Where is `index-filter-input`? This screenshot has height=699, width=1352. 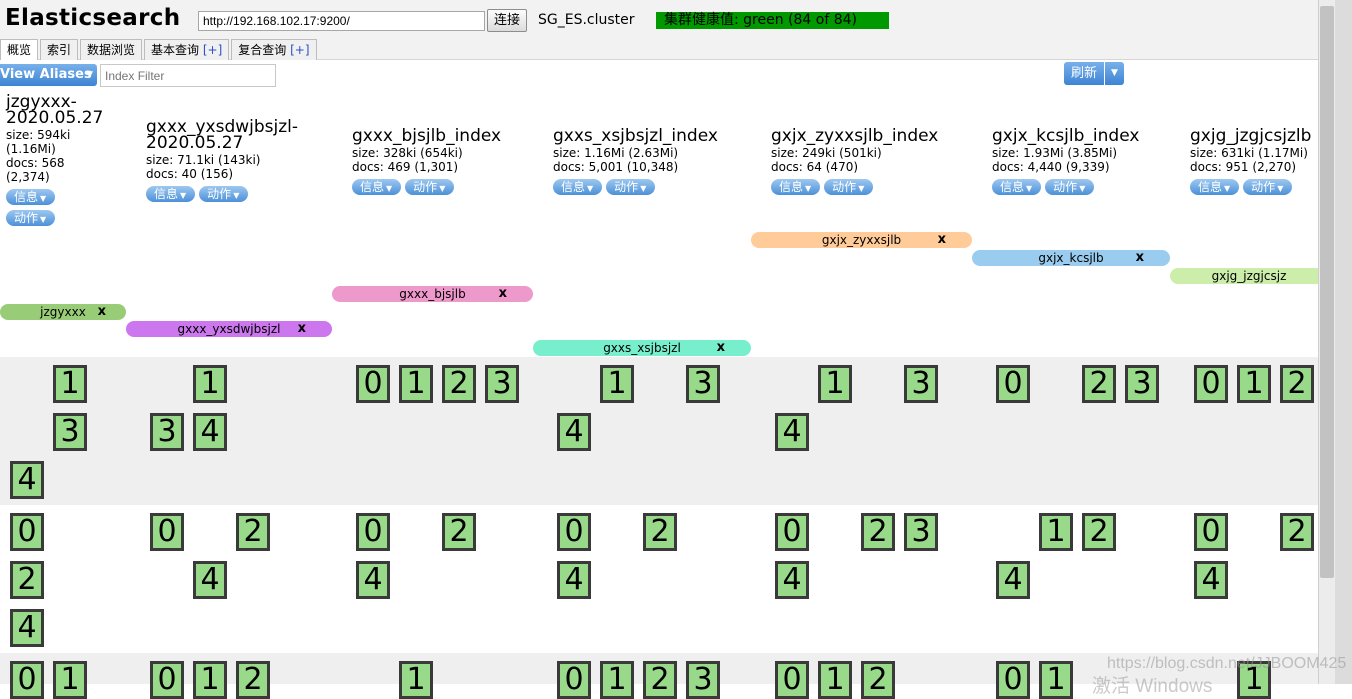
index-filter-input is located at coordinates (188, 75).